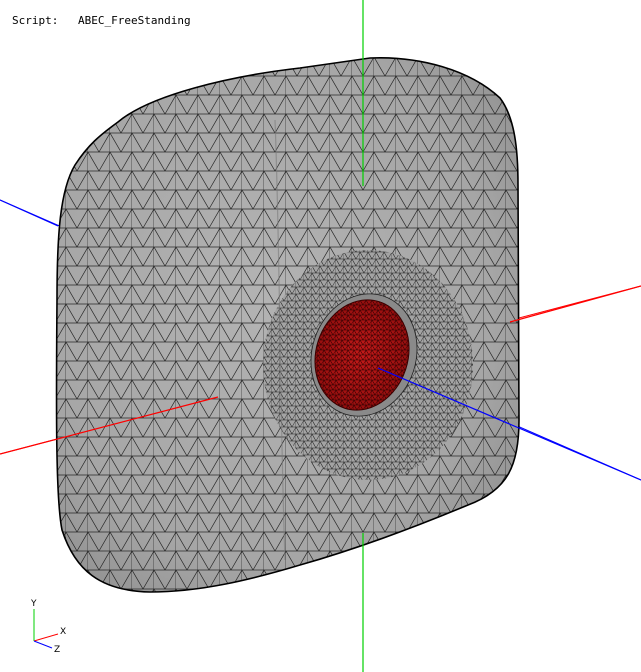 Image resolution: width=641 pixels, height=672 pixels. What do you see at coordinates (29, 213) in the screenshot?
I see `axis-z-front-left` at bounding box center [29, 213].